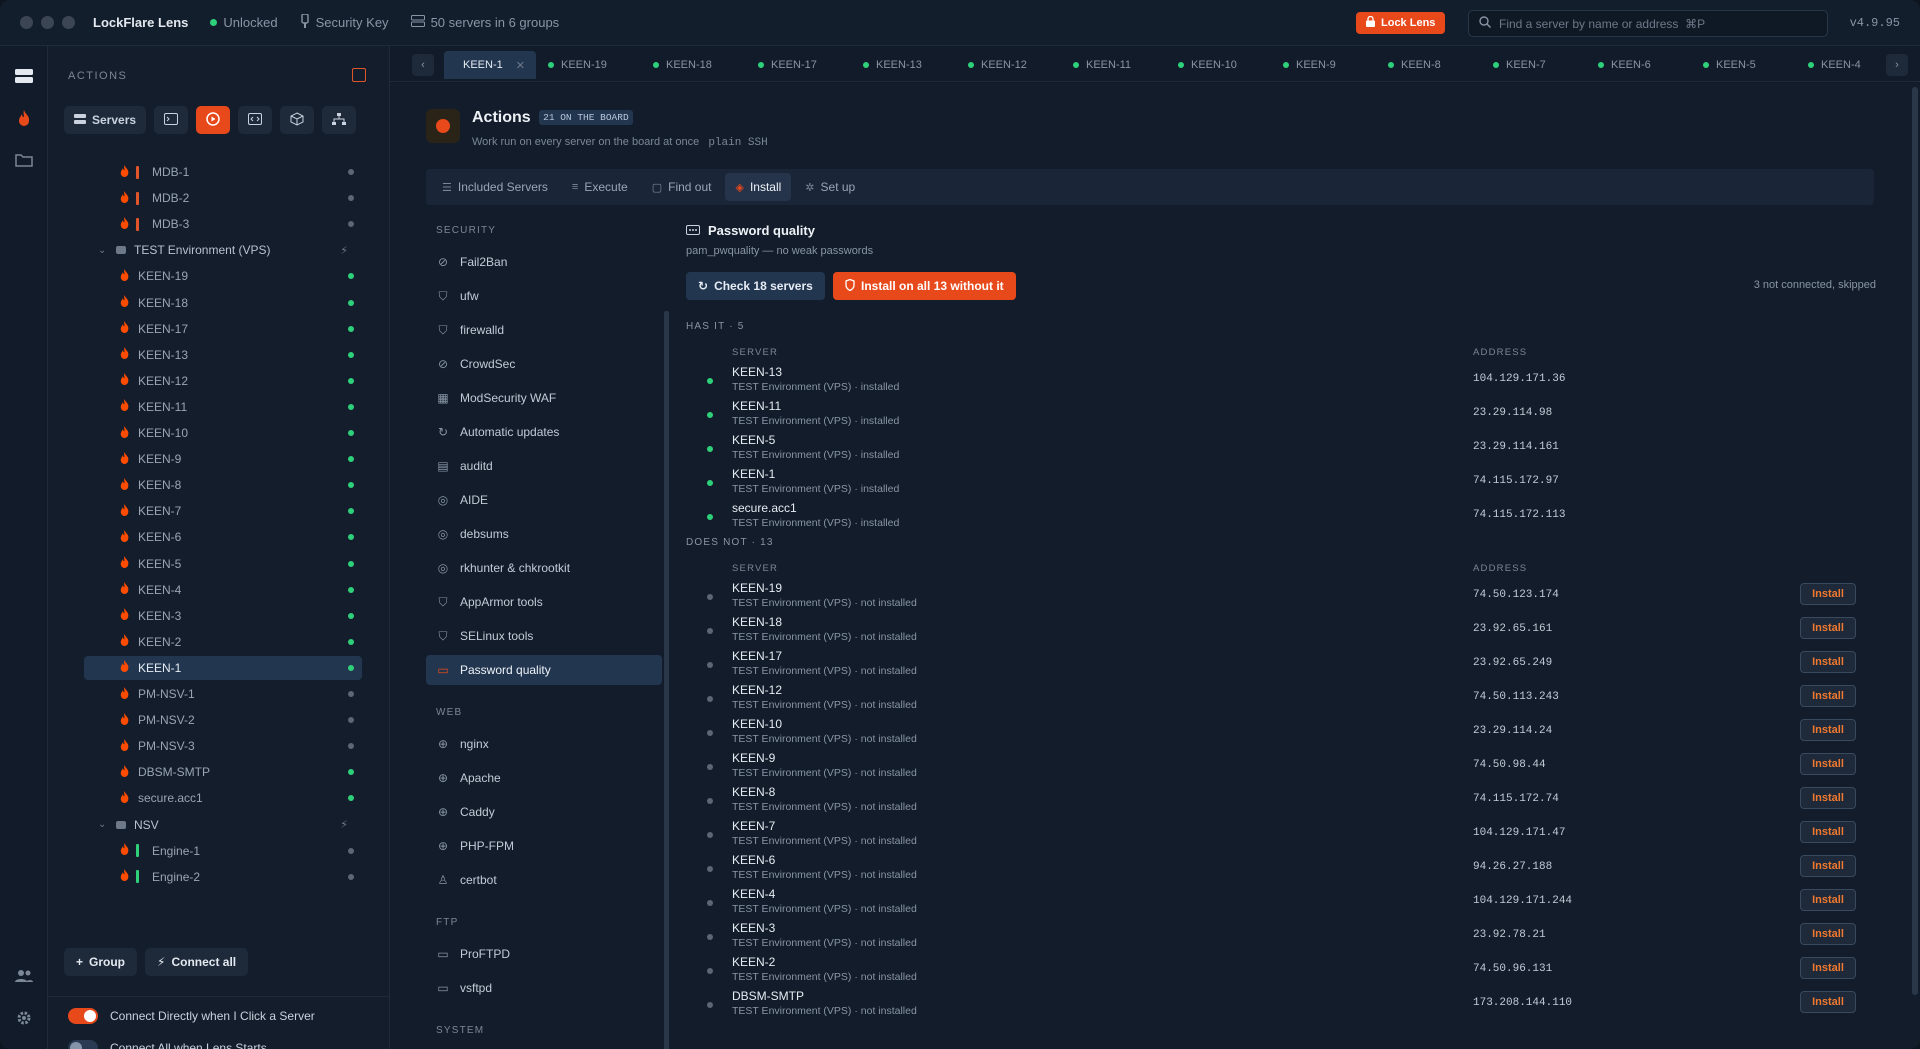  Describe the element at coordinates (544, 988) in the screenshot. I see `category-item: ▭ vsftpd` at that location.